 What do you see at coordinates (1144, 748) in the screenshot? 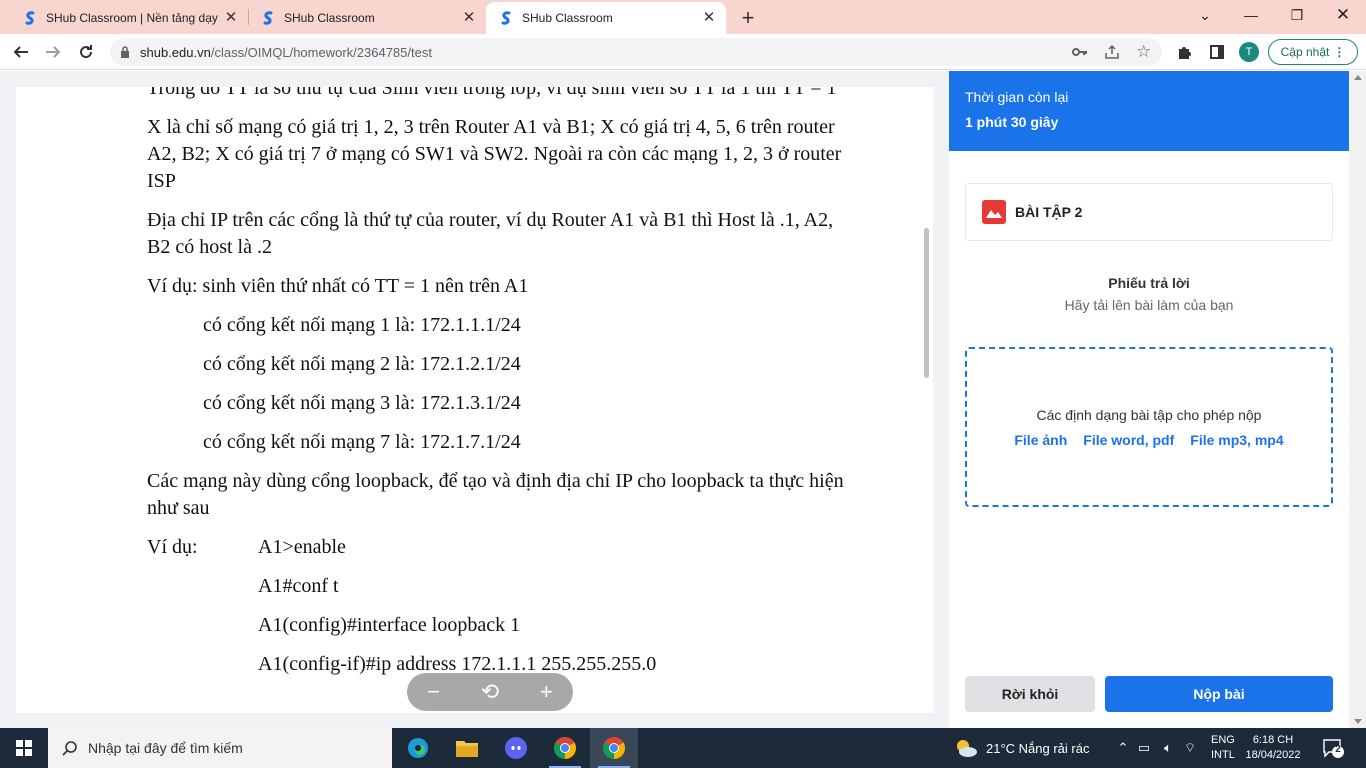
I see `battery-icon: ▭` at bounding box center [1144, 748].